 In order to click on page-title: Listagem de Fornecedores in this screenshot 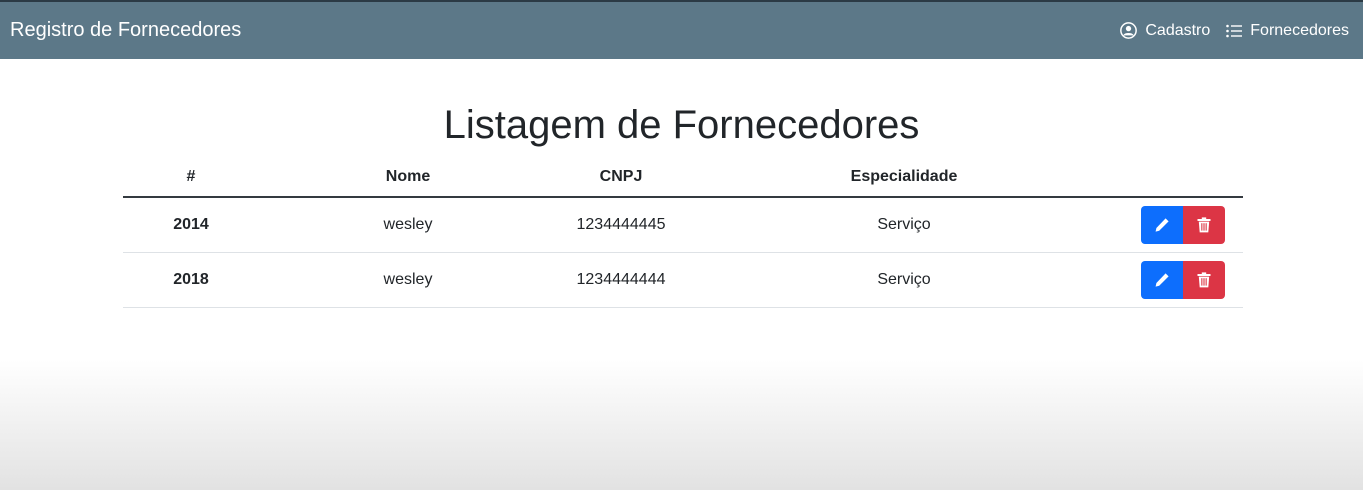, I will do `click(681, 125)`.